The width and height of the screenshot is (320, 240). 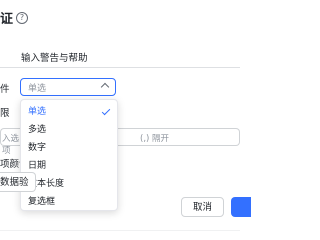 I want to click on dropdown-option-single: 单选, so click(x=69, y=112).